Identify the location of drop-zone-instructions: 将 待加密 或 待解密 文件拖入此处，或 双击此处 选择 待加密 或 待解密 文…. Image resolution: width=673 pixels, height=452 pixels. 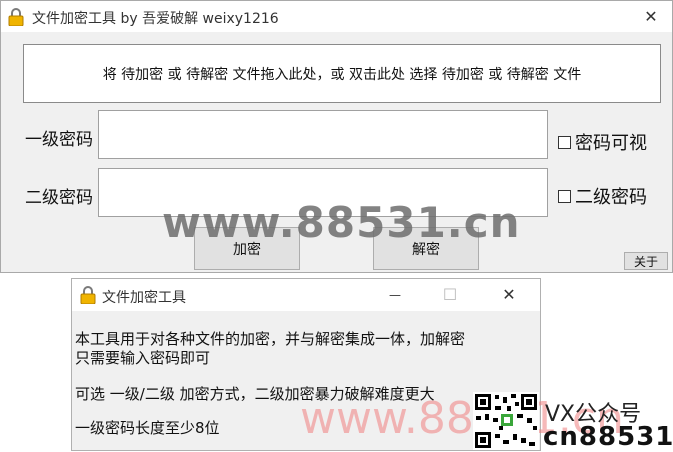
(342, 74).